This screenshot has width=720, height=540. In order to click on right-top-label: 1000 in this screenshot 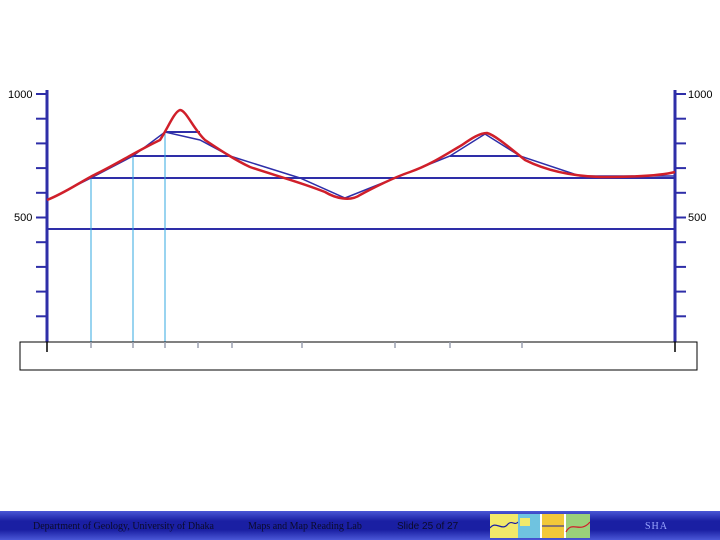, I will do `click(700, 95)`.